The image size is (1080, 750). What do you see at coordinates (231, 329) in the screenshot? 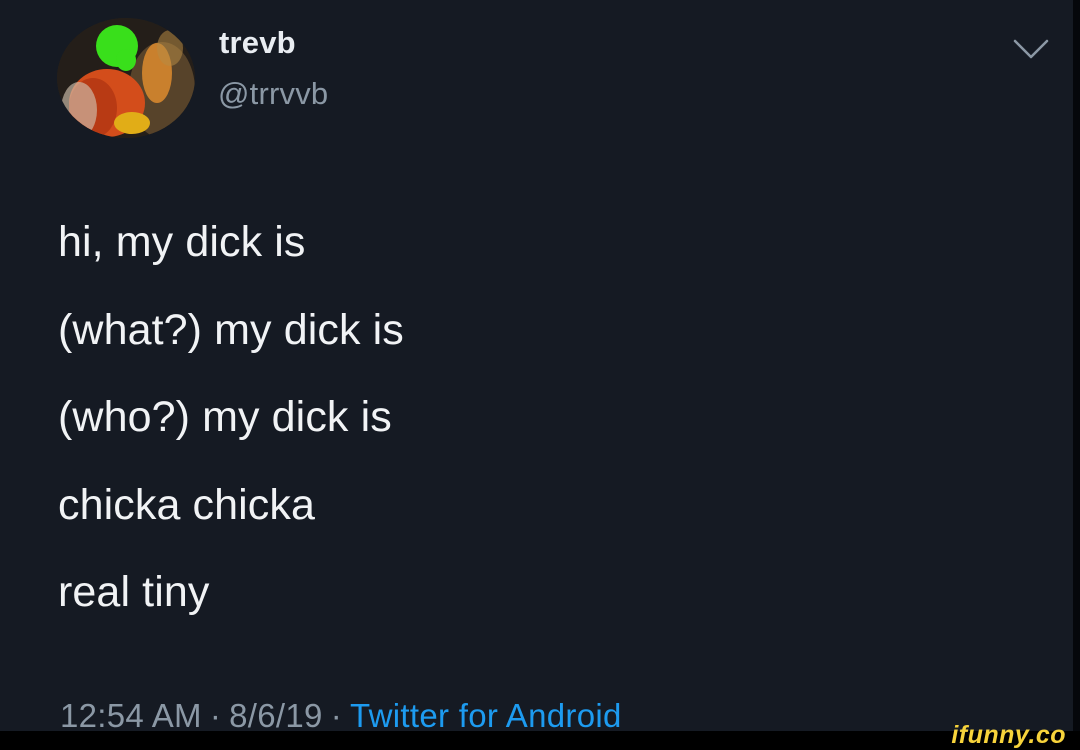
I see `tweet-line: (what?) my dick is` at bounding box center [231, 329].